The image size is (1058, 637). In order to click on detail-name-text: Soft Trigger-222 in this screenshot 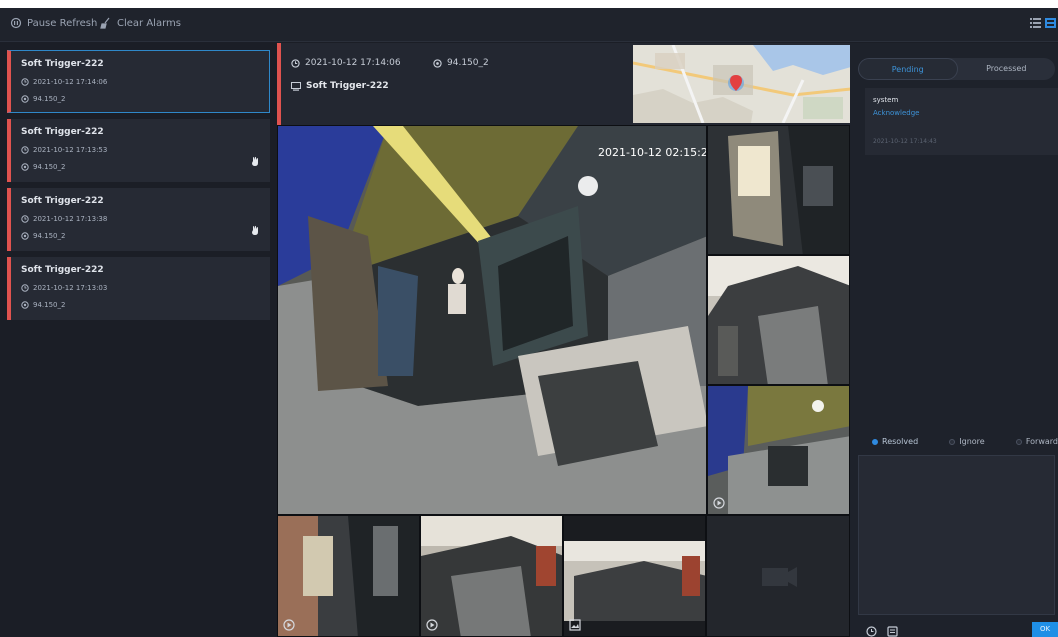, I will do `click(347, 86)`.